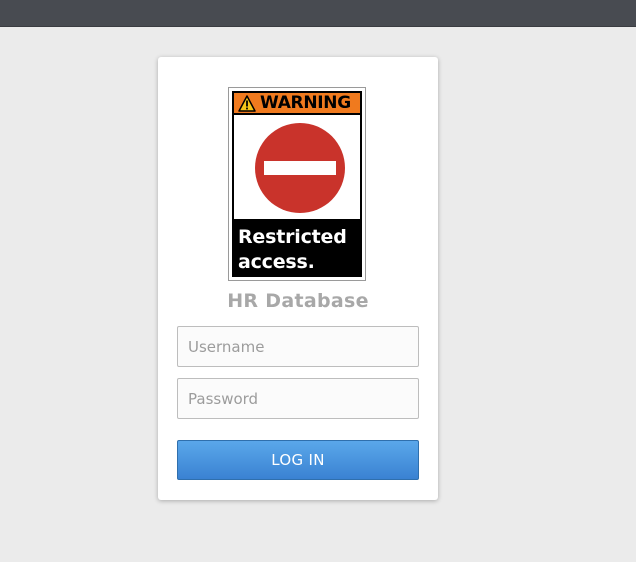 This screenshot has width=636, height=562. I want to click on login-button: LOG IN, so click(298, 460).